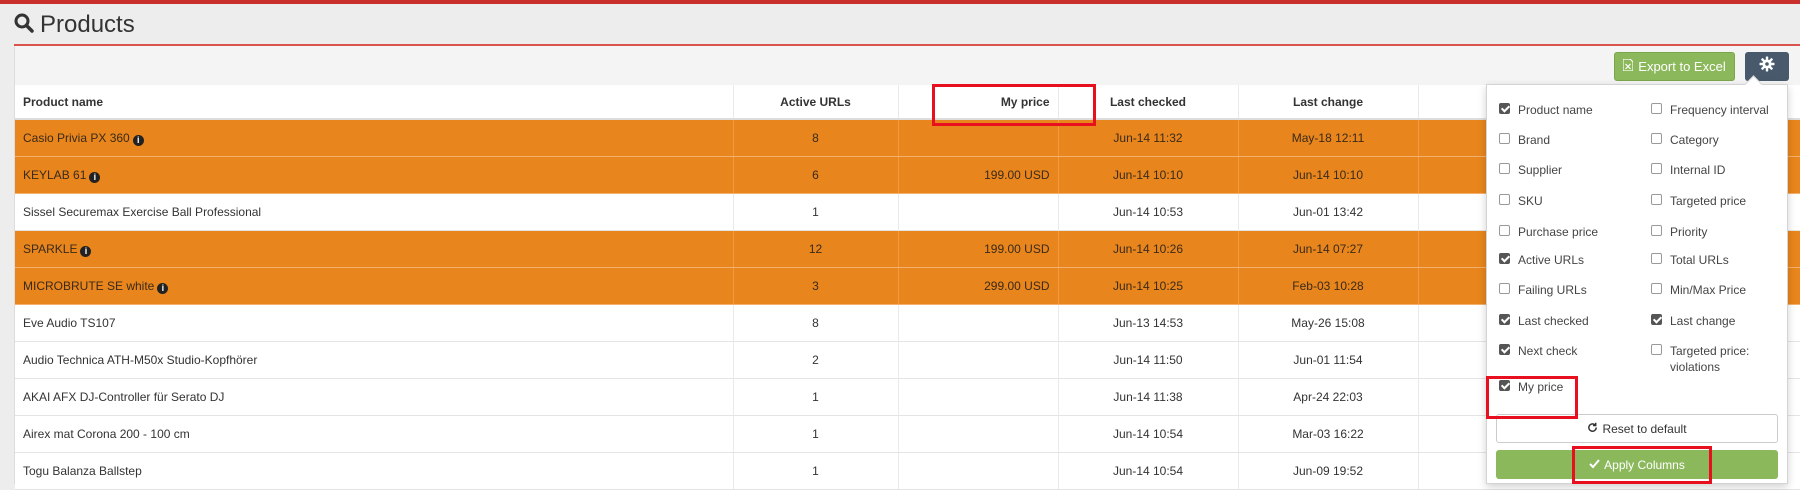 The width and height of the screenshot is (1800, 490). I want to click on cell-product-name: KEYLAB 61 i, so click(374, 175).